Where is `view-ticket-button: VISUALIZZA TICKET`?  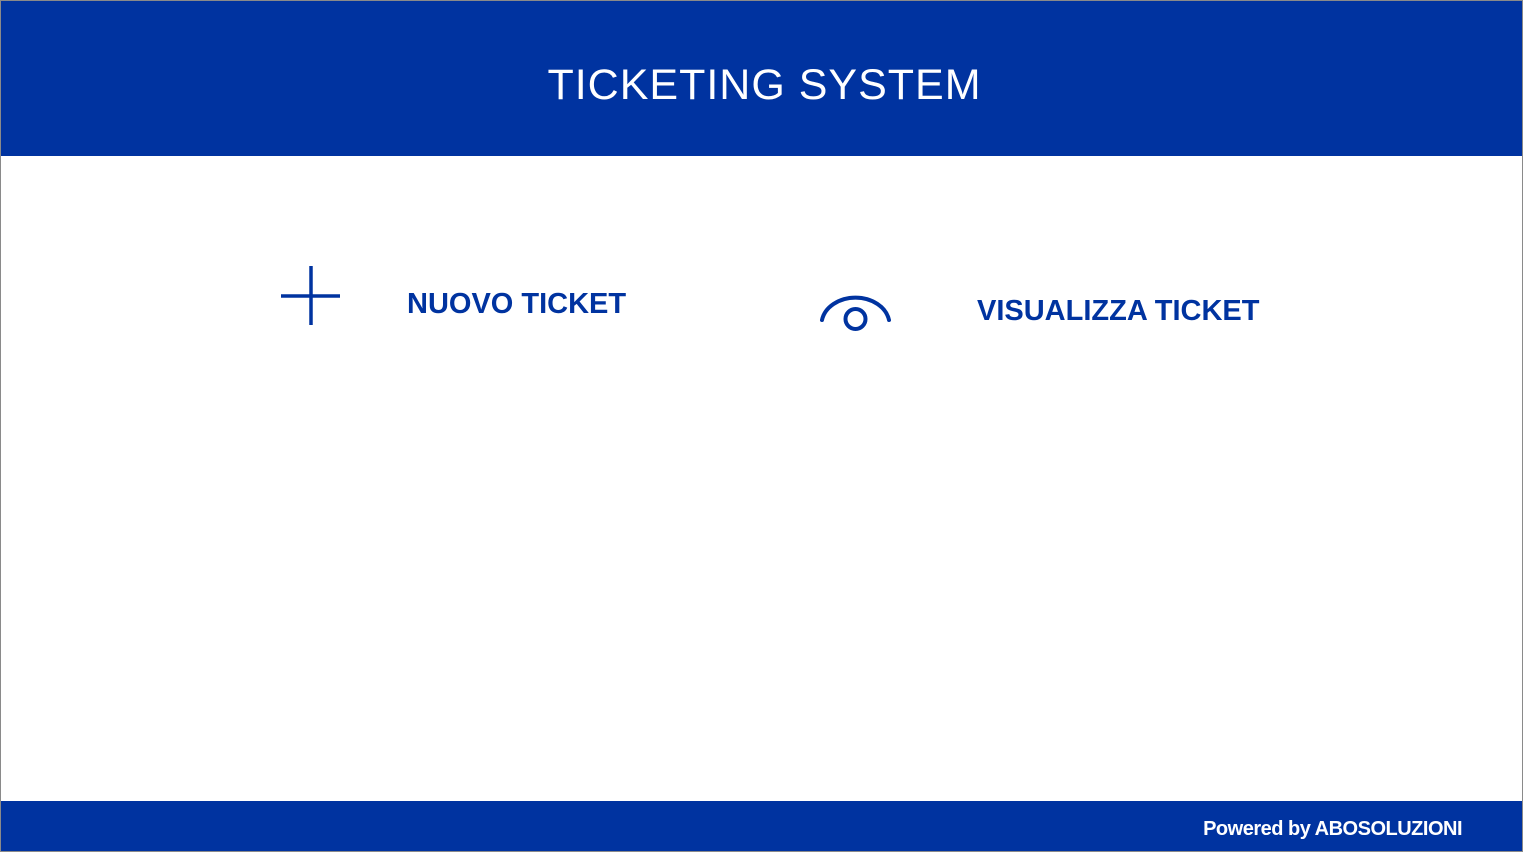
view-ticket-button: VISUALIZZA TICKET is located at coordinates (1044, 311).